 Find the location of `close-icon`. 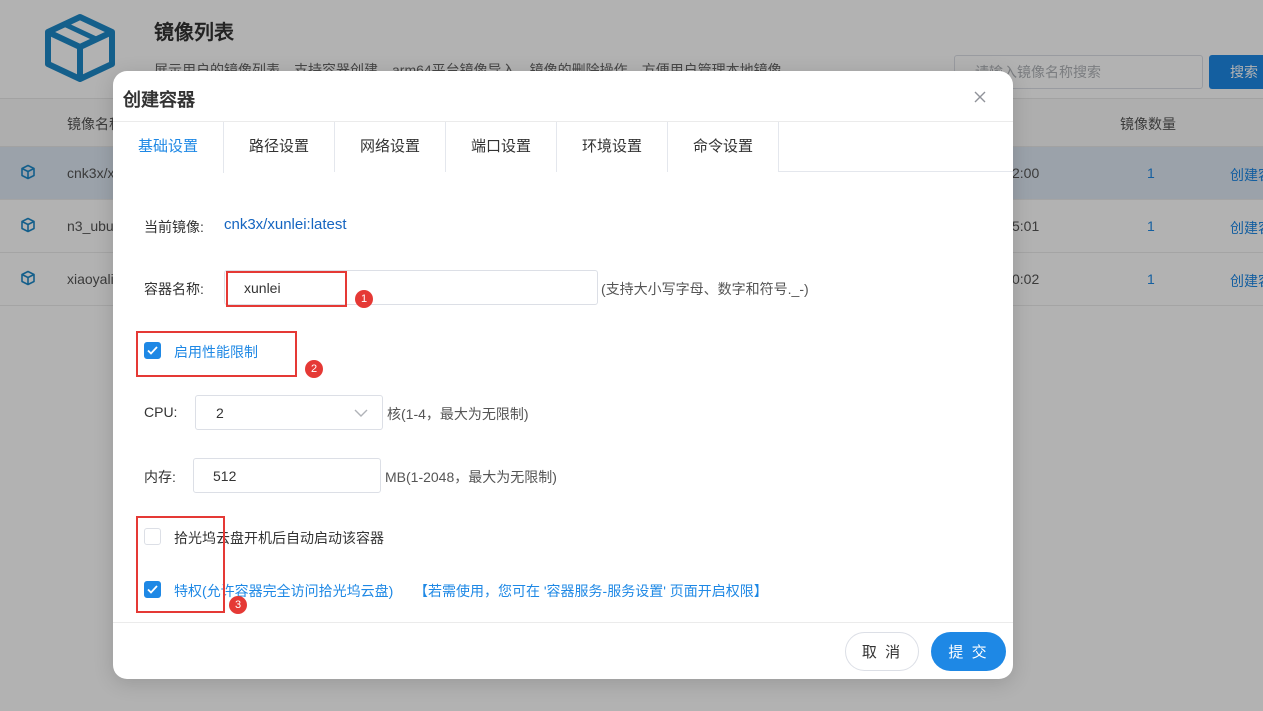

close-icon is located at coordinates (980, 97).